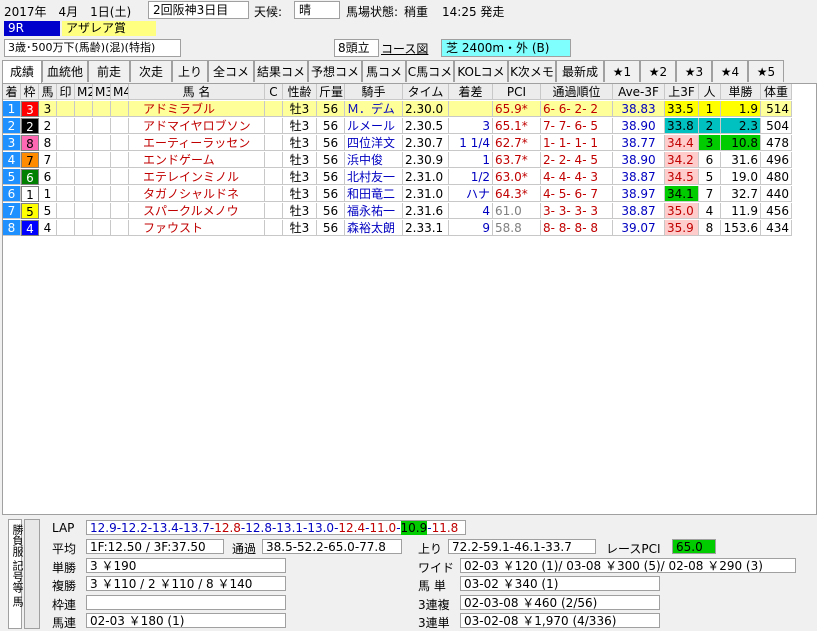 This screenshot has height=631, width=817. I want to click on course-map-link: コース図, so click(404, 48).